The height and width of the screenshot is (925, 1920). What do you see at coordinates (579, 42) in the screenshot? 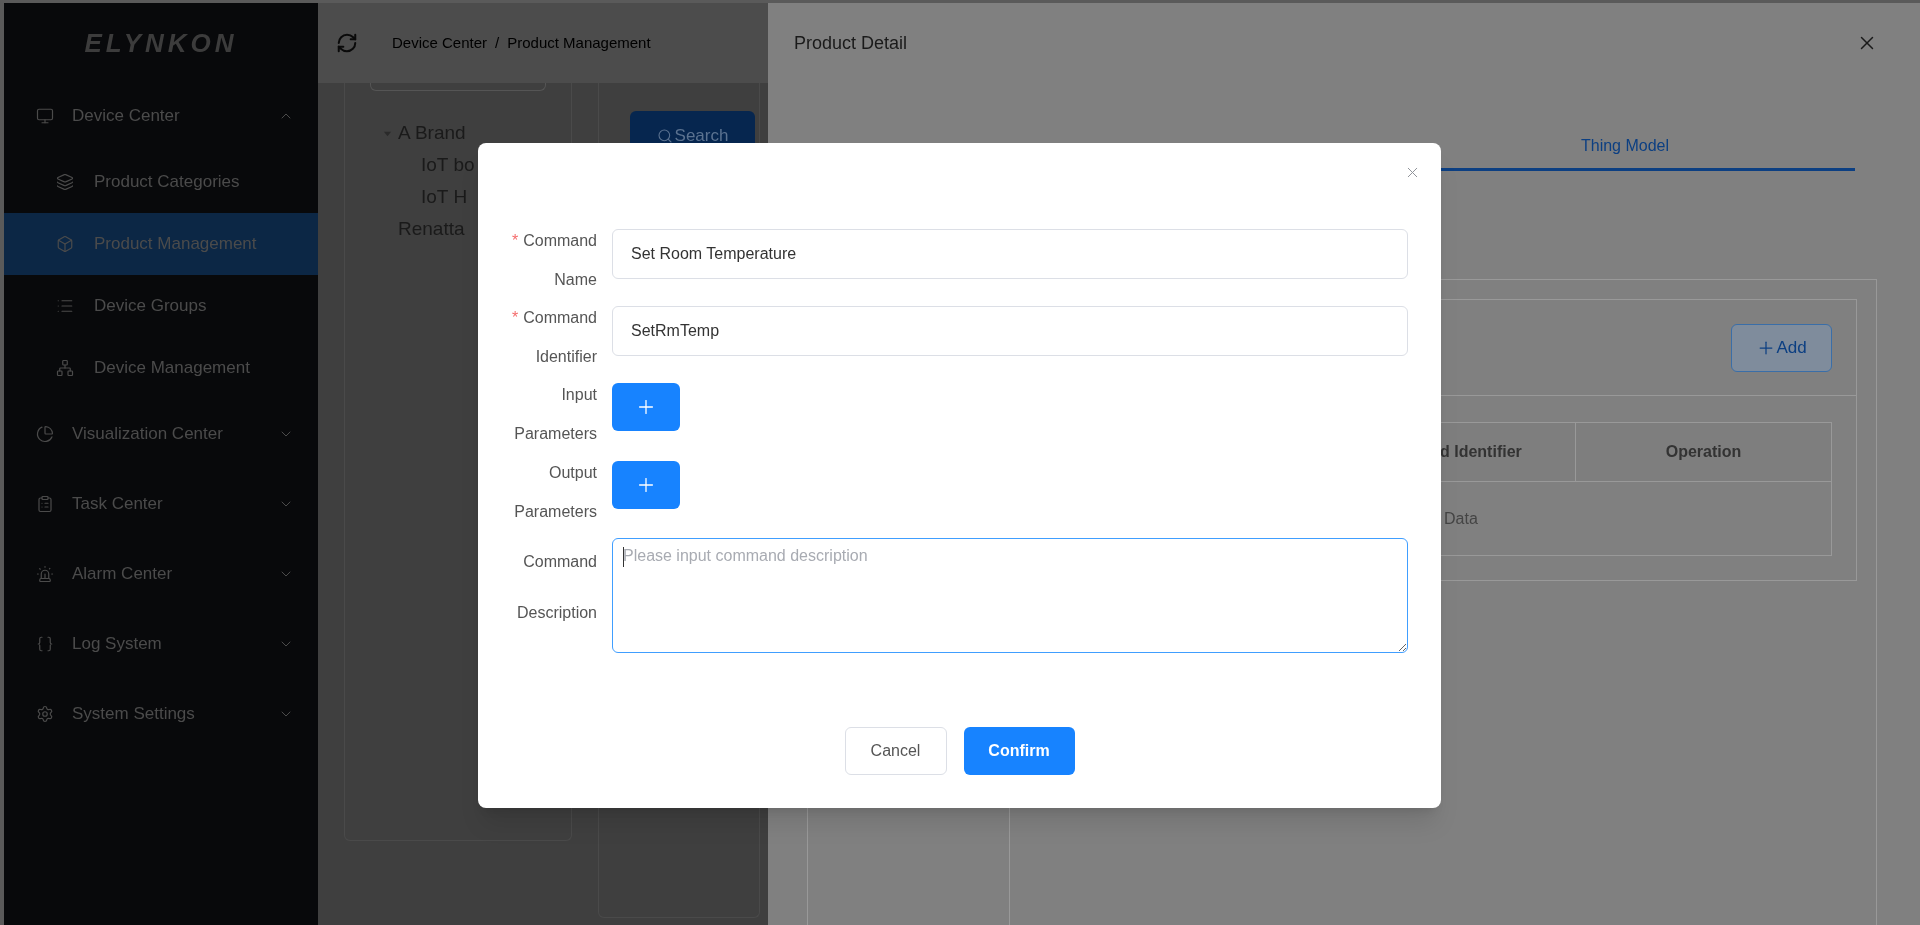
I see `breadcrumb-current: Product Management` at bounding box center [579, 42].